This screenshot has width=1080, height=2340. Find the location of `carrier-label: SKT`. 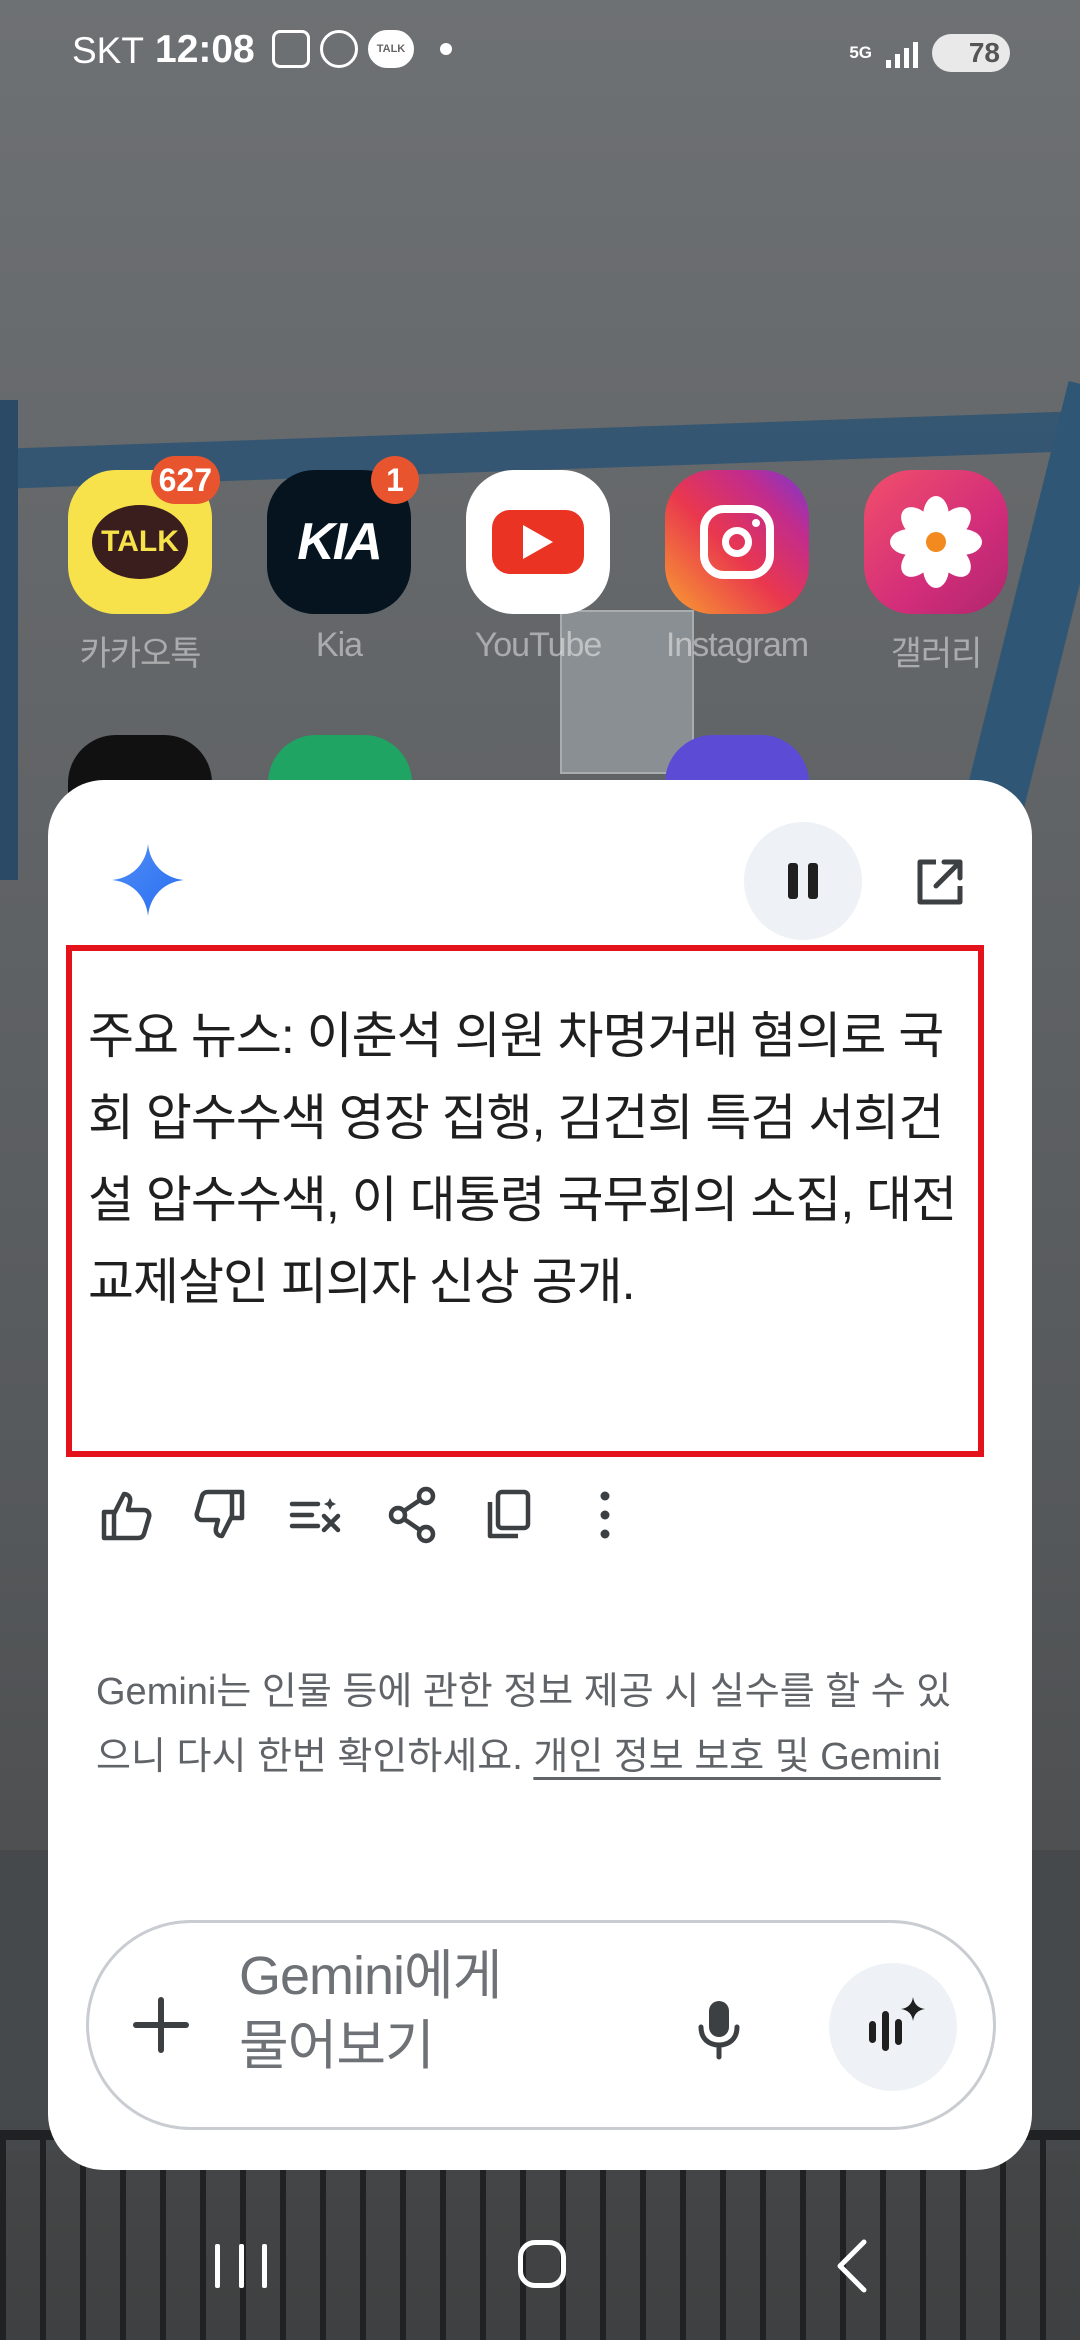

carrier-label: SKT is located at coordinates (108, 50).